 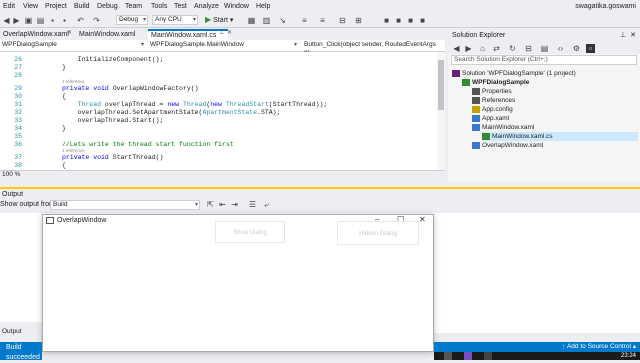 I want to click on line-number: 28, so click(x=18, y=75).